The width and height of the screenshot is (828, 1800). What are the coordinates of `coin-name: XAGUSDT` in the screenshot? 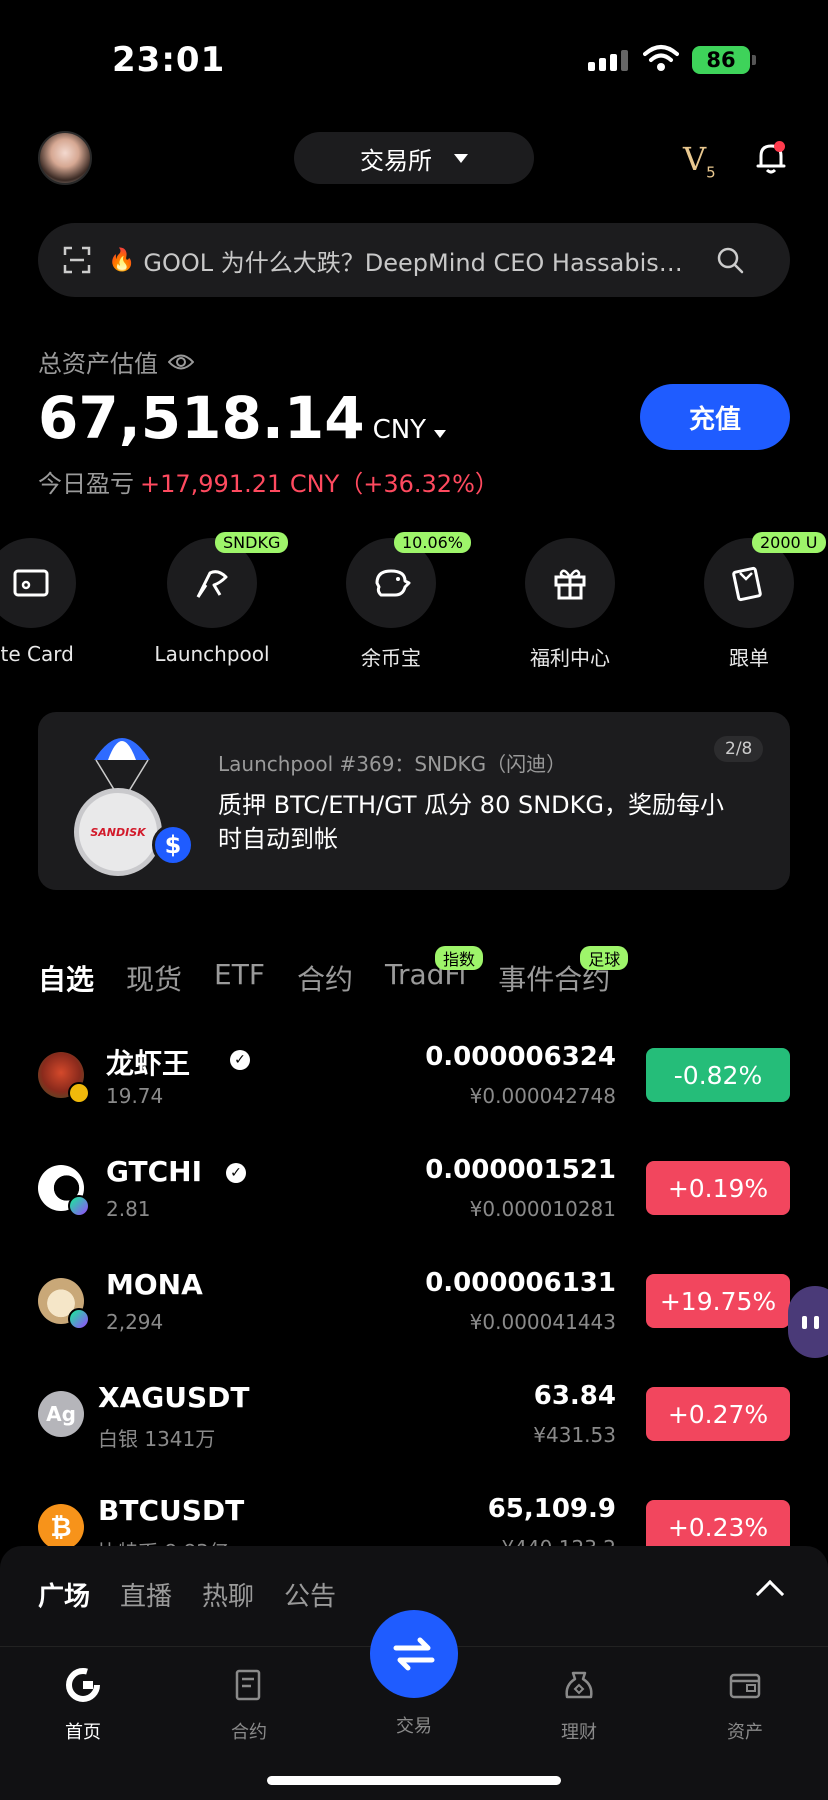 It's located at (174, 1397).